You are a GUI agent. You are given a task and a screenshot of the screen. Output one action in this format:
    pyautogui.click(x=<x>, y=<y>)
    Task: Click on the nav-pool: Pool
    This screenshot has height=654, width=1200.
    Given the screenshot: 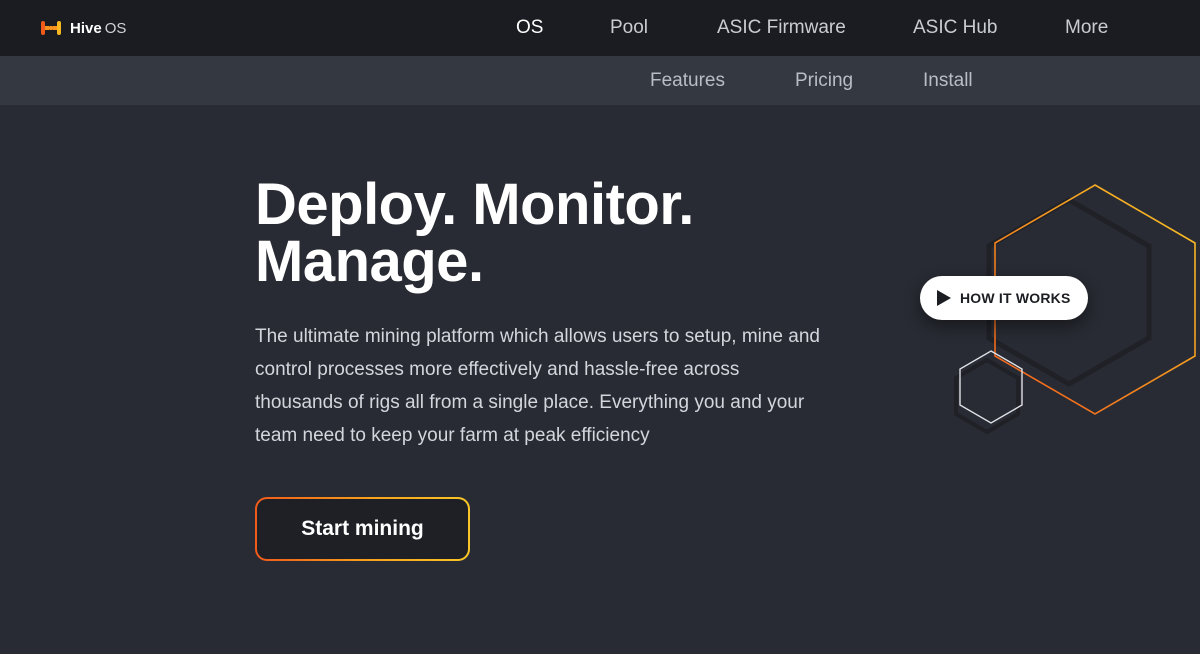 What is the action you would take?
    pyautogui.click(x=629, y=28)
    